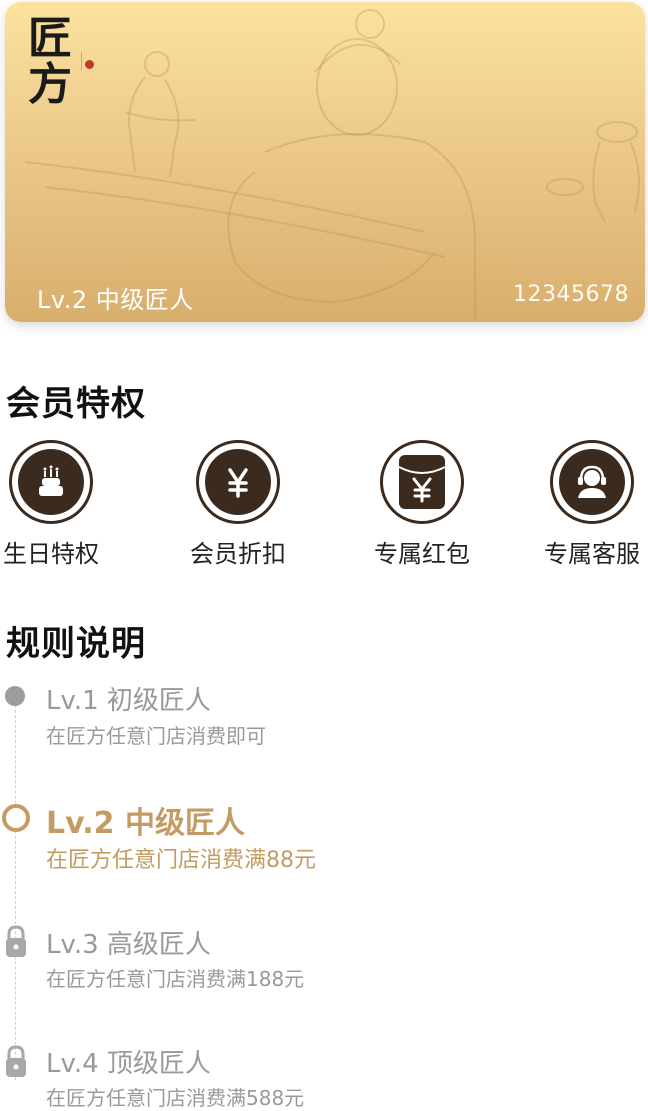 The height and width of the screenshot is (1111, 648). Describe the element at coordinates (128, 701) in the screenshot. I see `level-title: Lv.1 初级匠人` at that location.